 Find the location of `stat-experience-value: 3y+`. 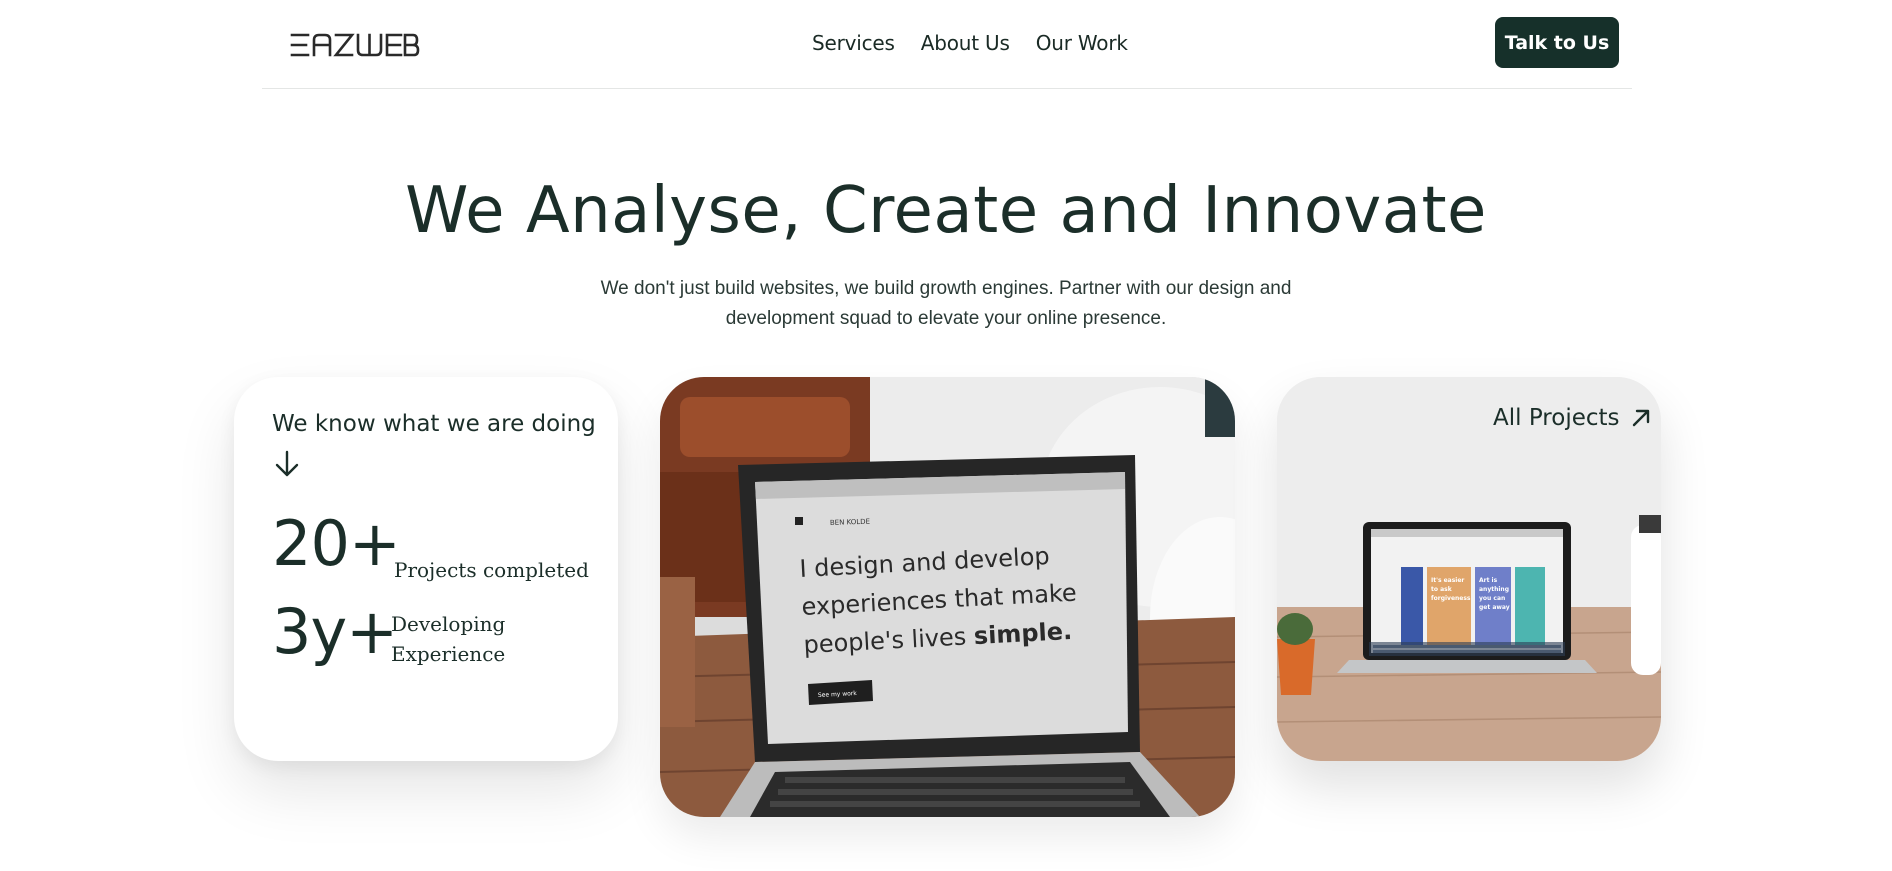

stat-experience-value: 3y+ is located at coordinates (335, 631).